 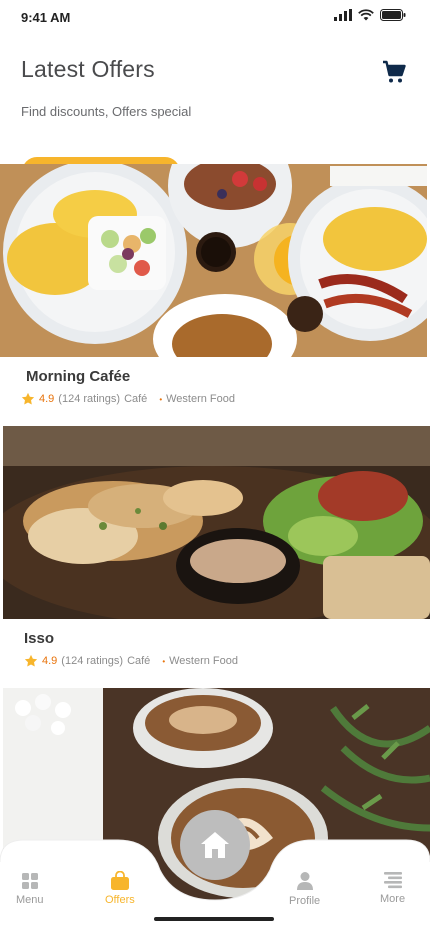 I want to click on offer-name: Morning Cafée, so click(x=78, y=376).